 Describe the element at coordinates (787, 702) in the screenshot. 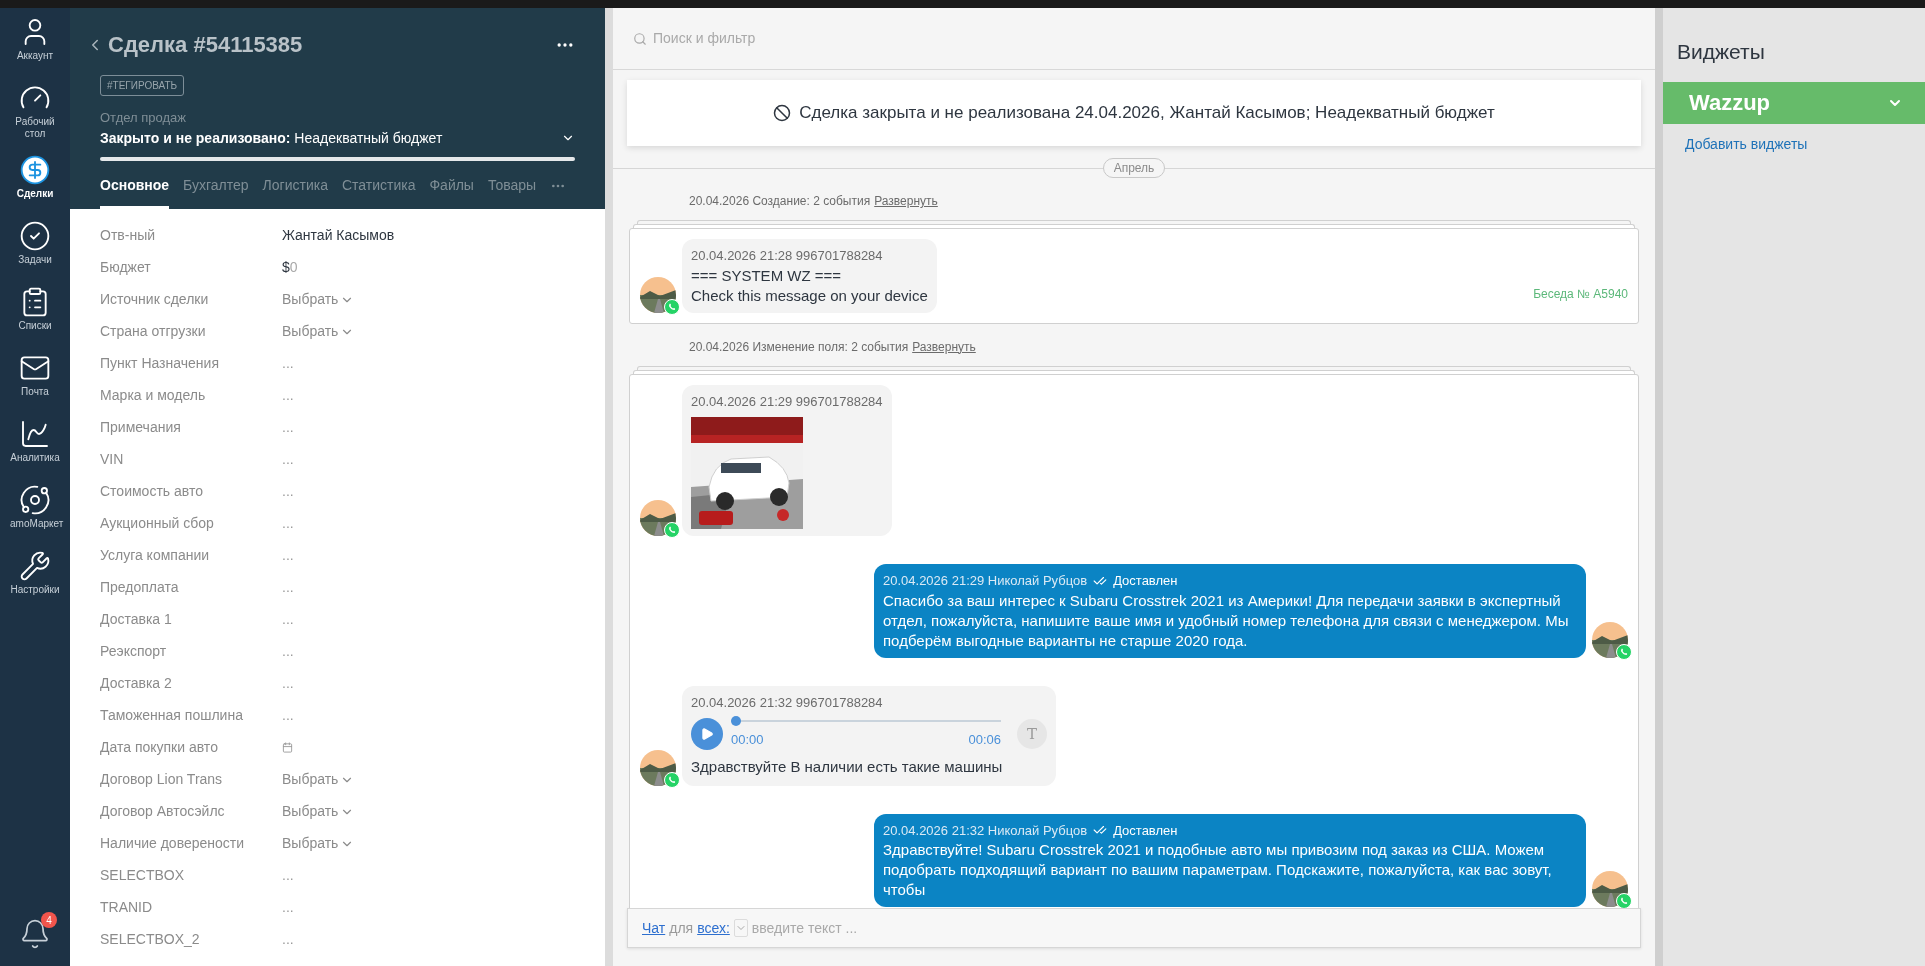

I see `message-meta: 20.04.2026 21:32 996701788284` at that location.